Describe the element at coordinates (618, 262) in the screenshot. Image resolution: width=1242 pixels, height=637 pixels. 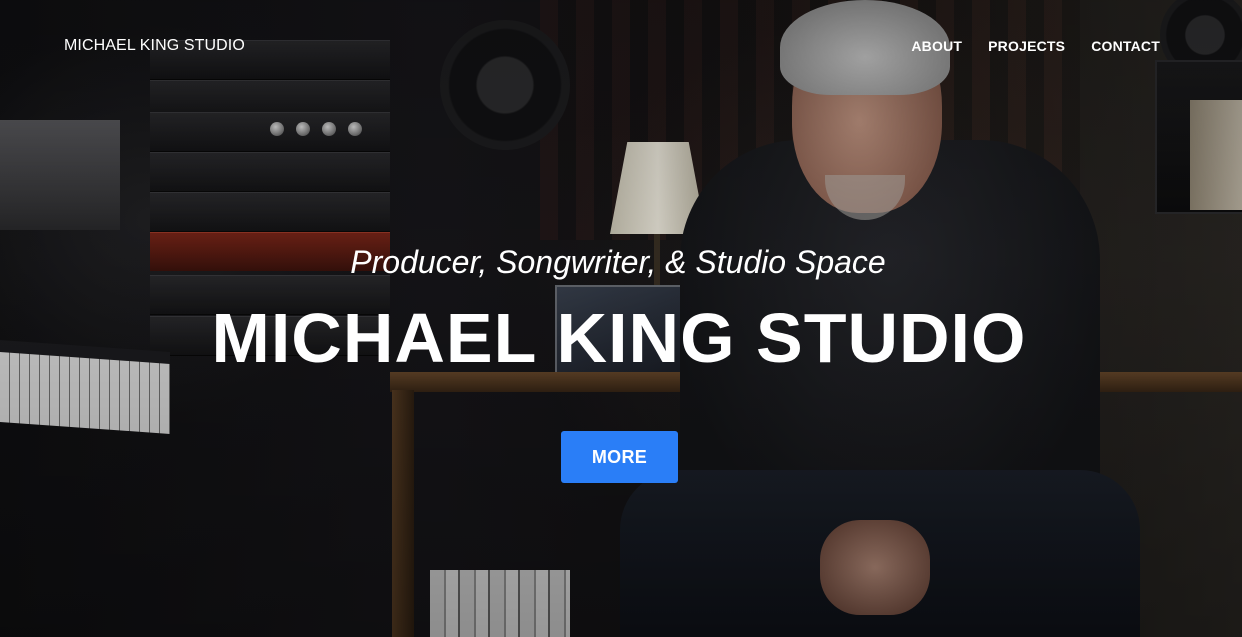
I see `hero-subtitle: Producer, Songwriter, & Studio Space` at that location.